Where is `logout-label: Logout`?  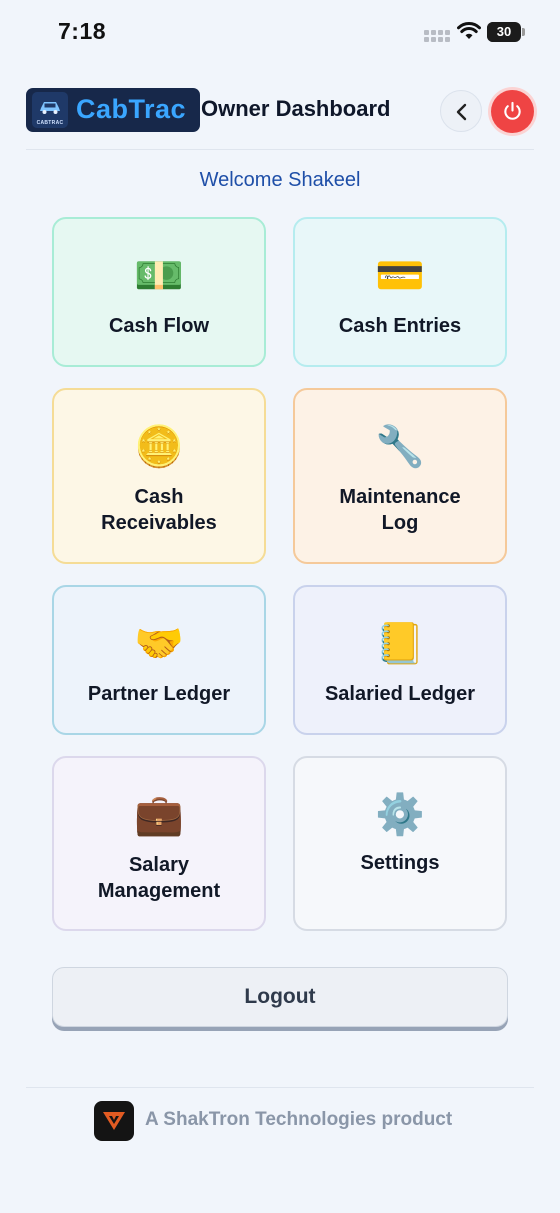 logout-label: Logout is located at coordinates (280, 996).